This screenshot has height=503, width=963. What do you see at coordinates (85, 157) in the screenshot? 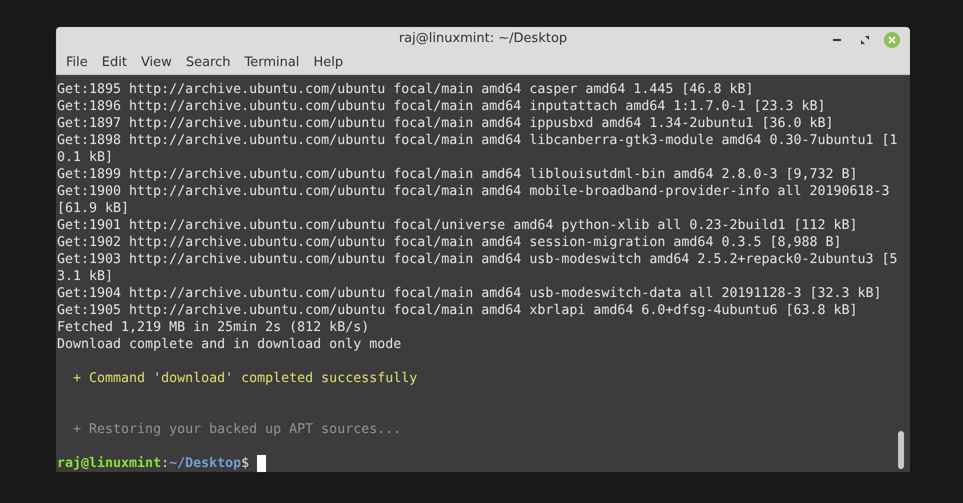
I see `terminal-line: 0.1 kB]` at bounding box center [85, 157].